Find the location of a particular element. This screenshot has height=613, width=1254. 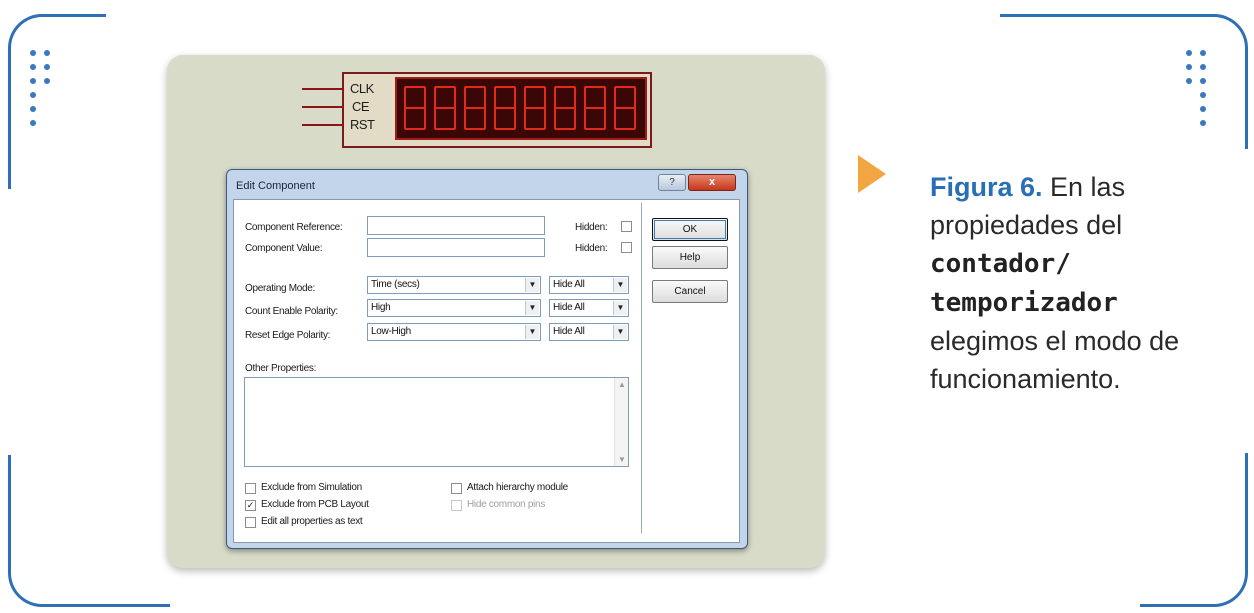

attach-hierarchy-label: Attach hierarchy module is located at coordinates (517, 487).